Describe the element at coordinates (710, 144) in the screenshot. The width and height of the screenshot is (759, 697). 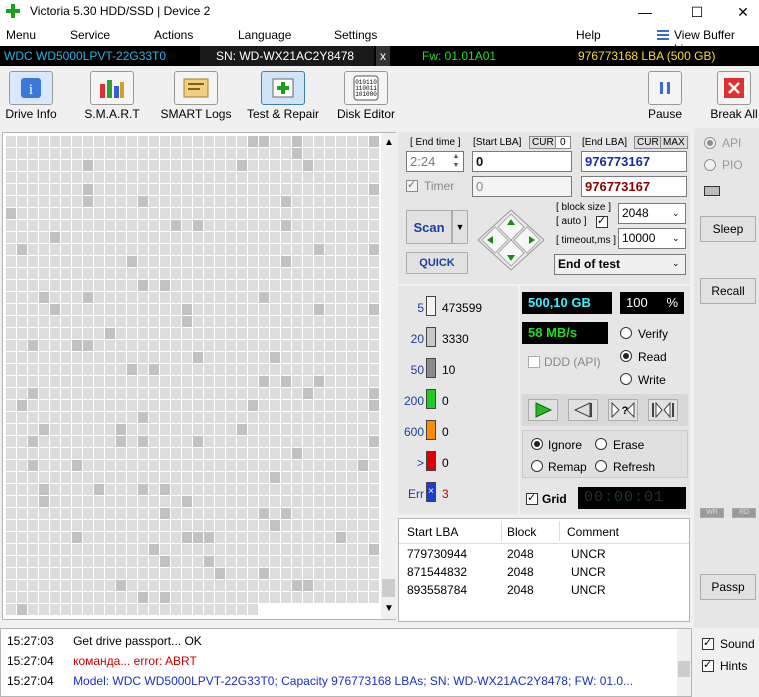
I see `api-radio` at that location.